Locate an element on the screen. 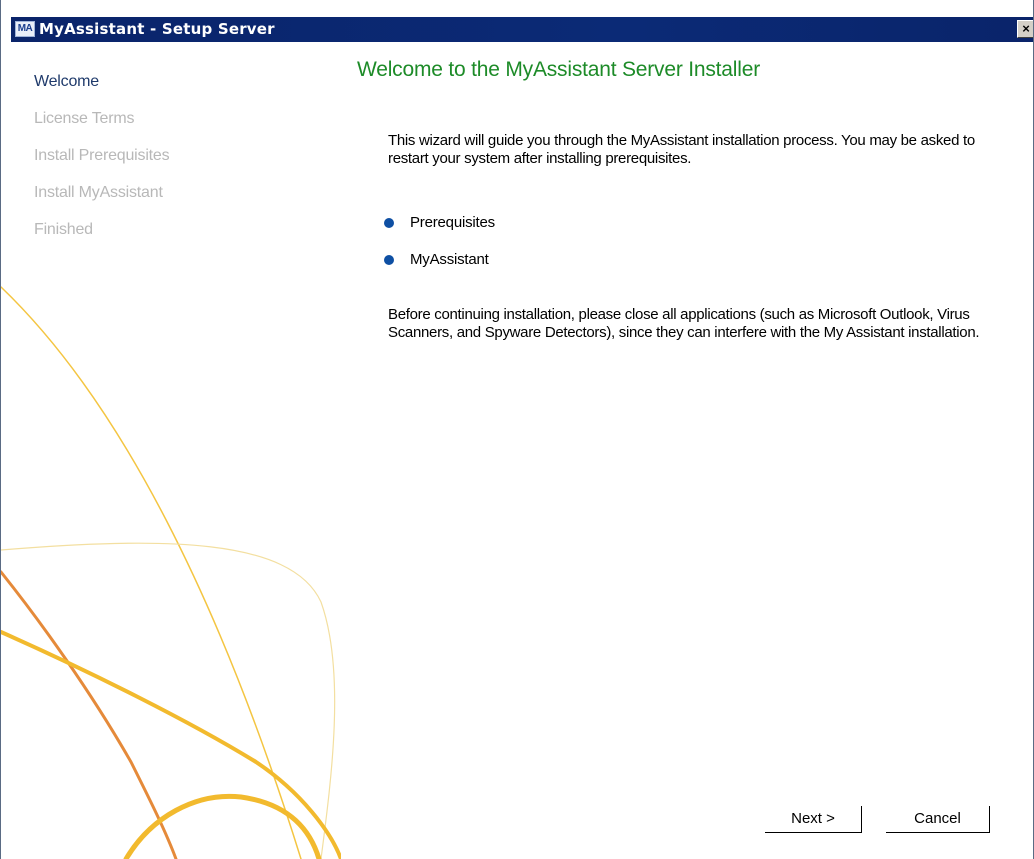 The image size is (1034, 859). window-title: MyAssistant - Setup Server is located at coordinates (157, 29).